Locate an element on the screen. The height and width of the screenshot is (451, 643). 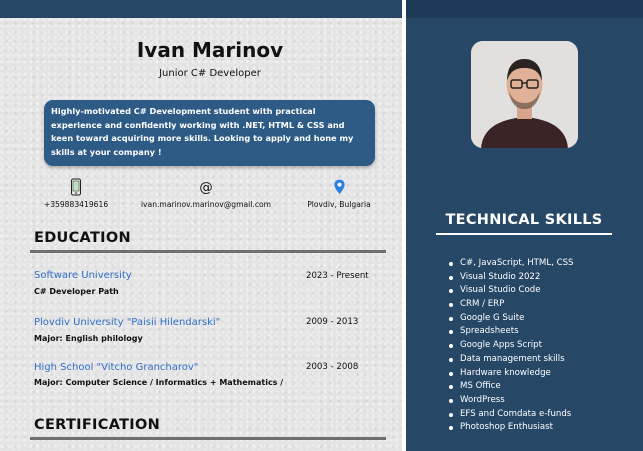
phone-number: +359883419616 is located at coordinates (76, 204).